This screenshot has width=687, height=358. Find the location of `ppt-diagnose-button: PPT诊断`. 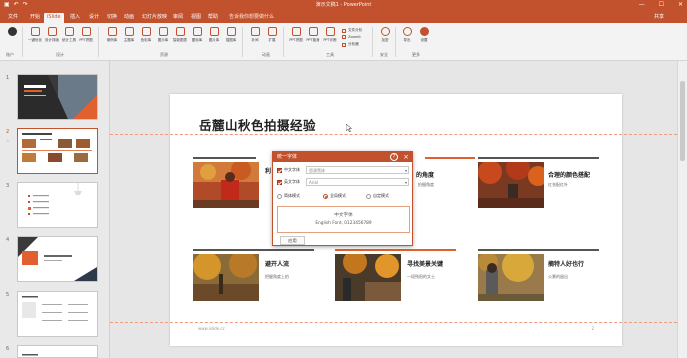

ppt-diagnose-button: PPT诊断 is located at coordinates (330, 38).